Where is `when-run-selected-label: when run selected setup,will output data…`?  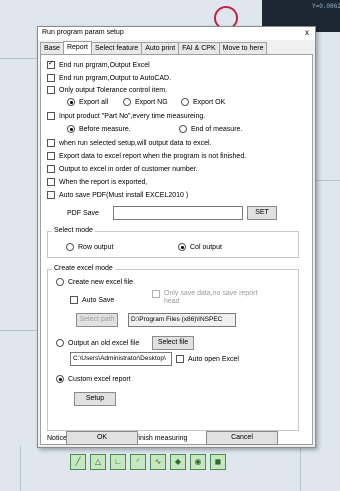 when-run-selected-label: when run selected setup,will output data… is located at coordinates (135, 143).